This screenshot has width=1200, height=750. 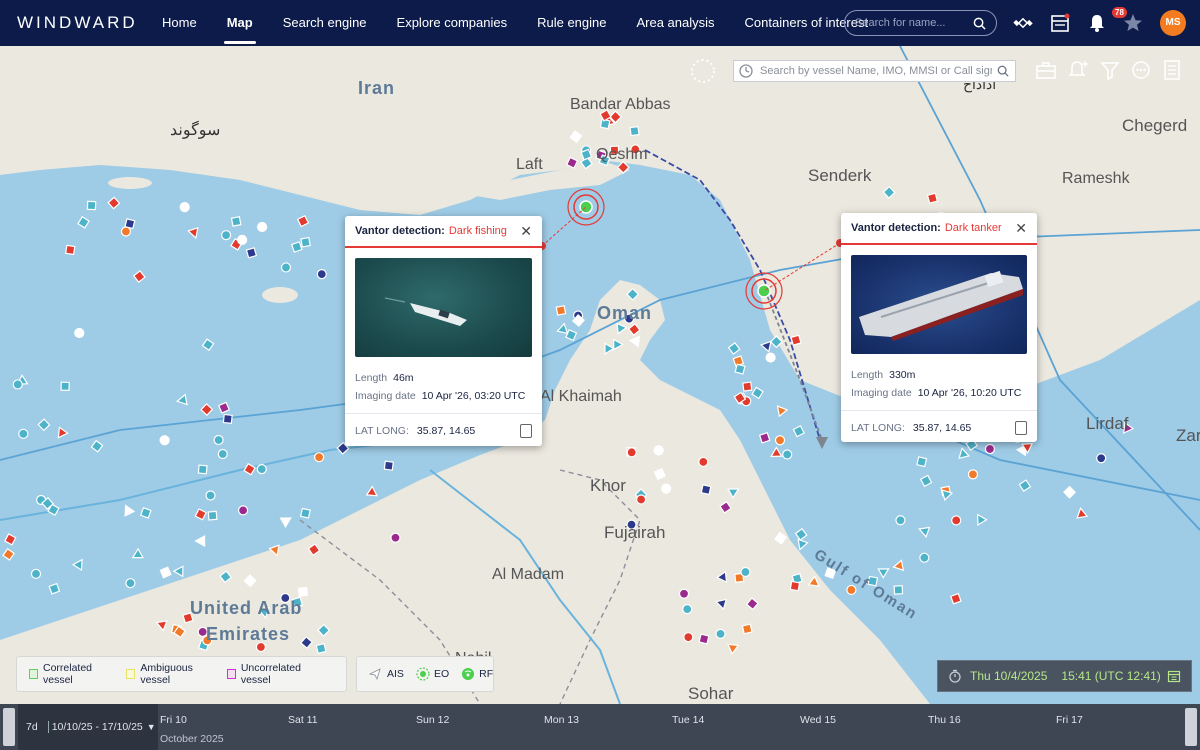 I want to click on close-icon: ✕, so click(x=526, y=231).